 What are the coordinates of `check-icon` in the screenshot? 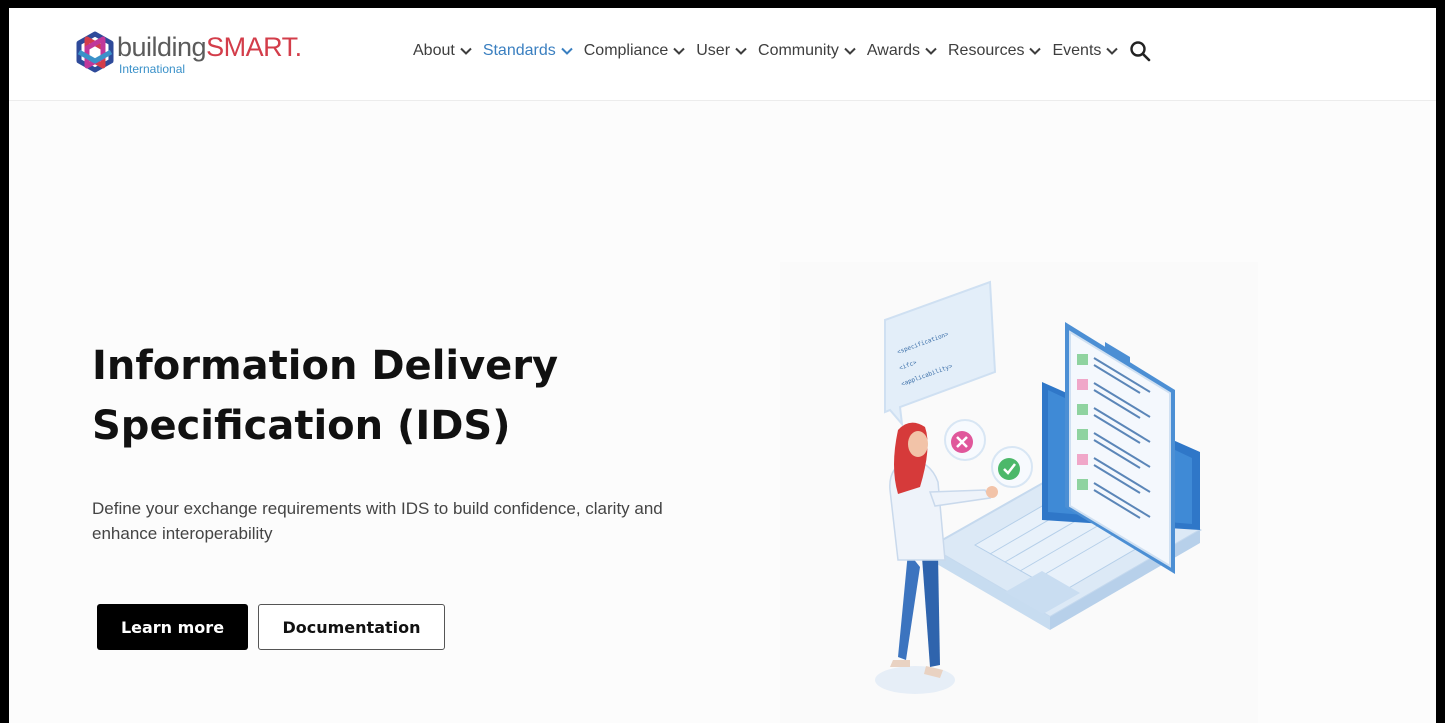 It's located at (1009, 469).